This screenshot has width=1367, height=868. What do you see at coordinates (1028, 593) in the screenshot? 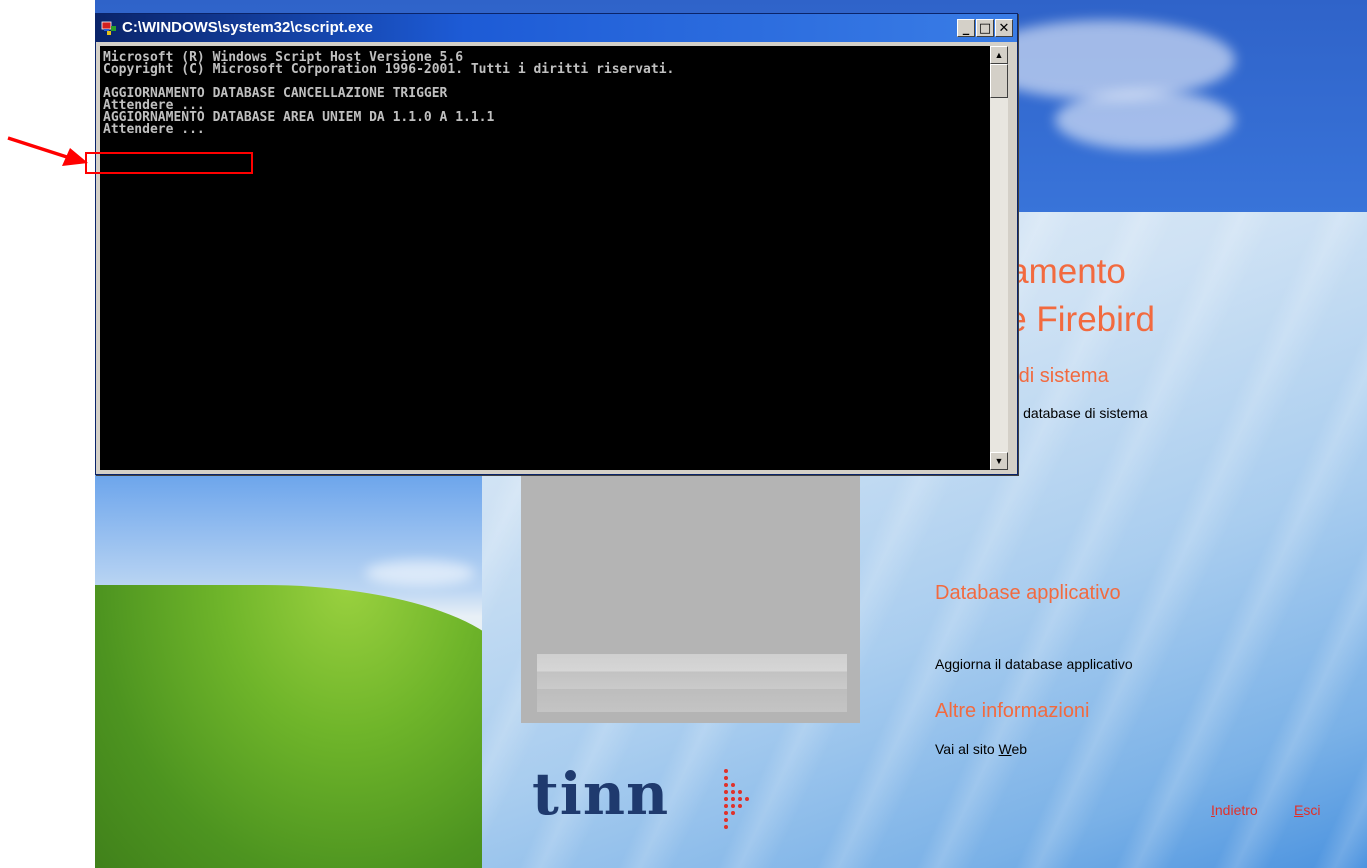
I see `section-database-heading: Database applicativo` at bounding box center [1028, 593].